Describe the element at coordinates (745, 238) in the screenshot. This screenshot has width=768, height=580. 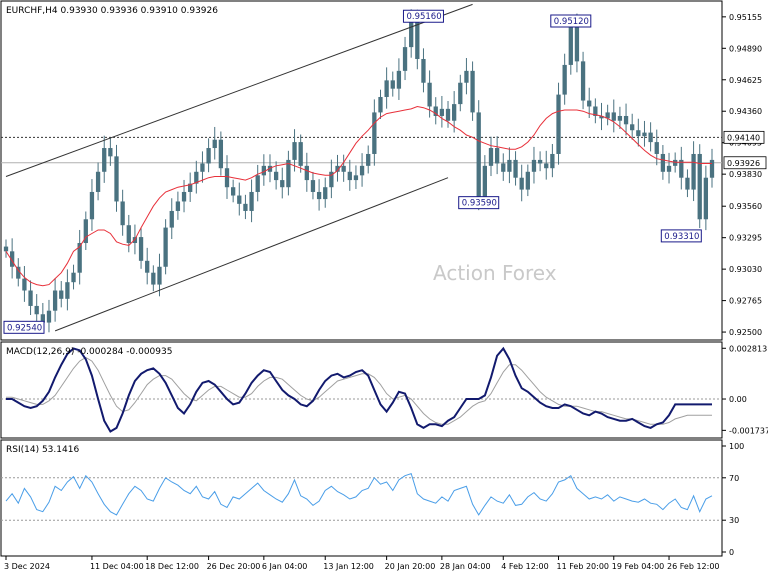
I see `price-tick-label: 0.93295` at that location.